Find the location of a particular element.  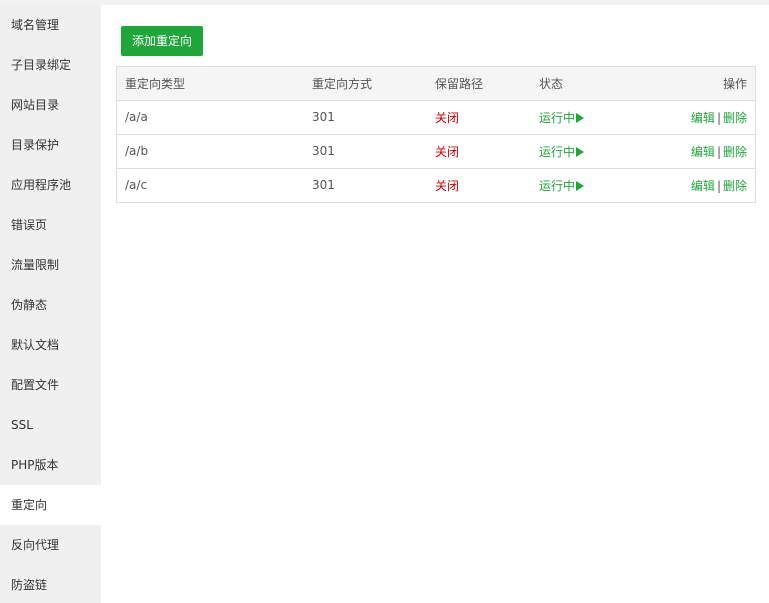

cell-type: /a/b is located at coordinates (210, 151).